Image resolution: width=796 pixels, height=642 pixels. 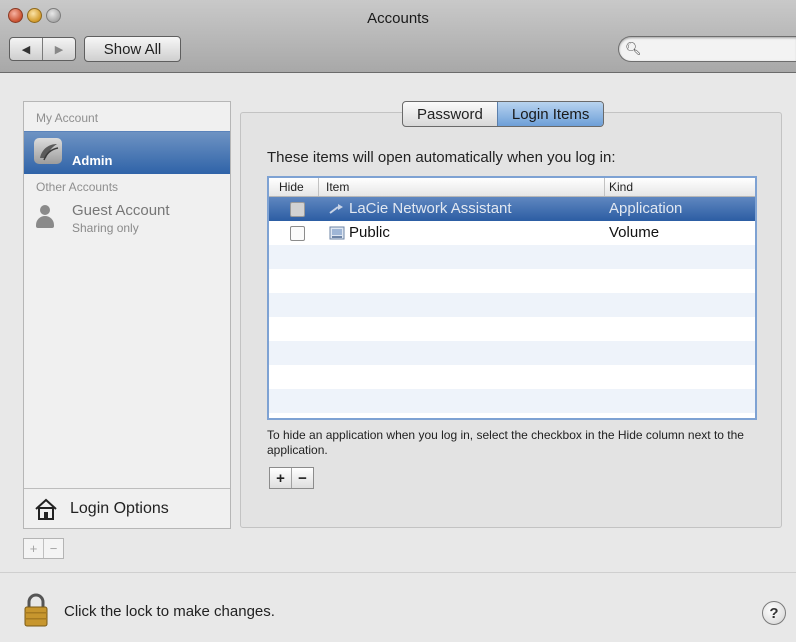 I want to click on window-title: Accounts, so click(x=398, y=18).